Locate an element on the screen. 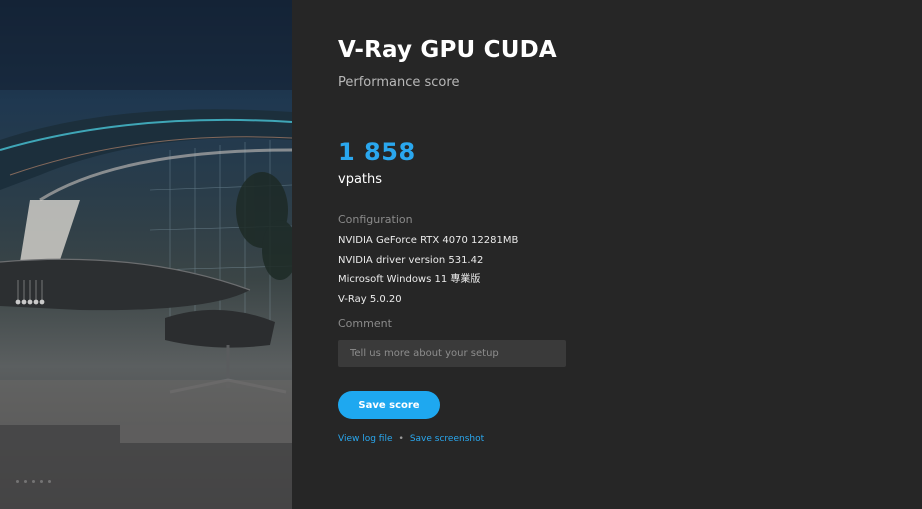  footer-links: View log file • Save screenshot is located at coordinates (411, 439).